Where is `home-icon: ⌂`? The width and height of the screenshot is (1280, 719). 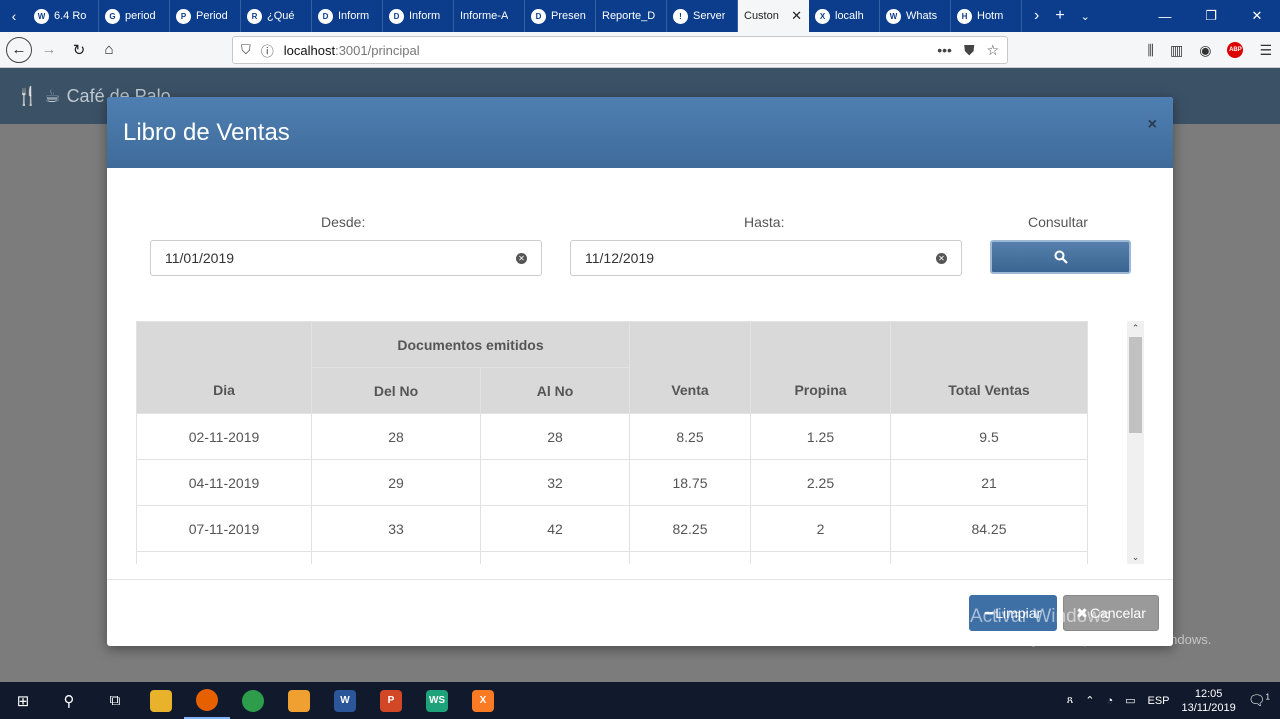
home-icon: ⌂ is located at coordinates (109, 50).